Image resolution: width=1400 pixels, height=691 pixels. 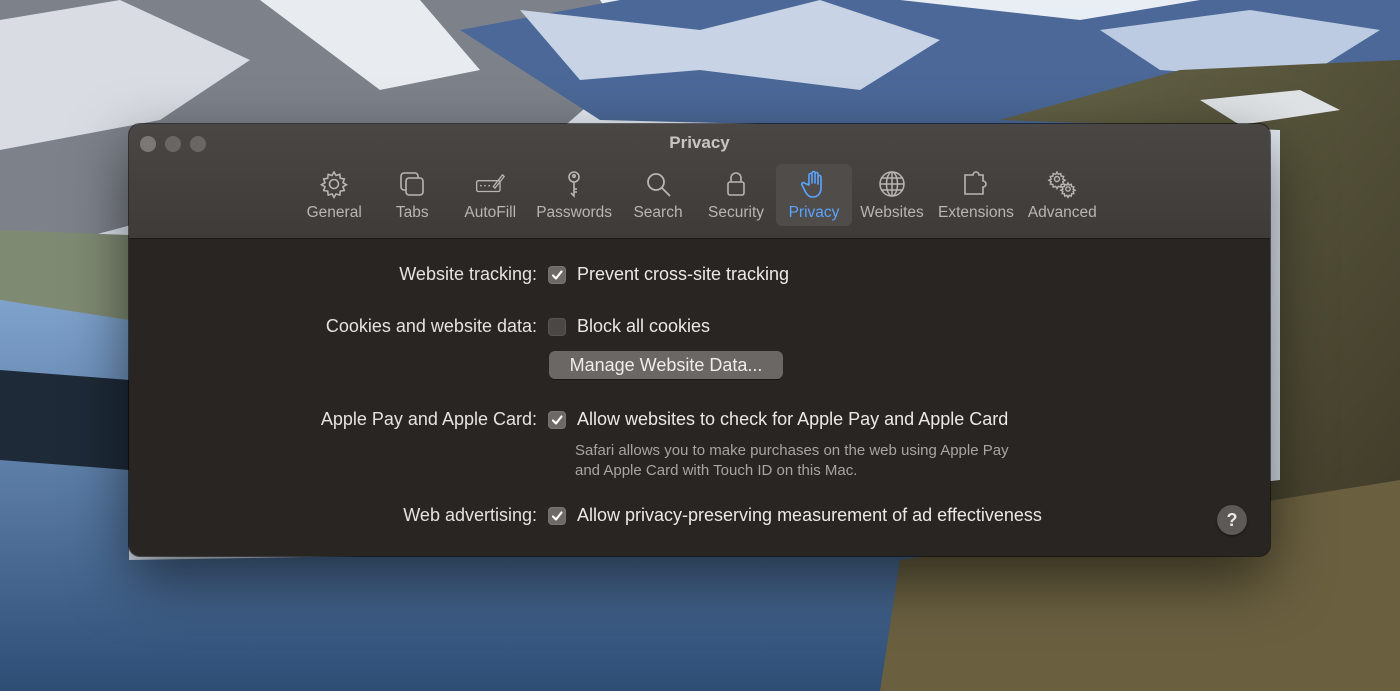 I want to click on tab-passwords: Passwords, so click(x=574, y=195).